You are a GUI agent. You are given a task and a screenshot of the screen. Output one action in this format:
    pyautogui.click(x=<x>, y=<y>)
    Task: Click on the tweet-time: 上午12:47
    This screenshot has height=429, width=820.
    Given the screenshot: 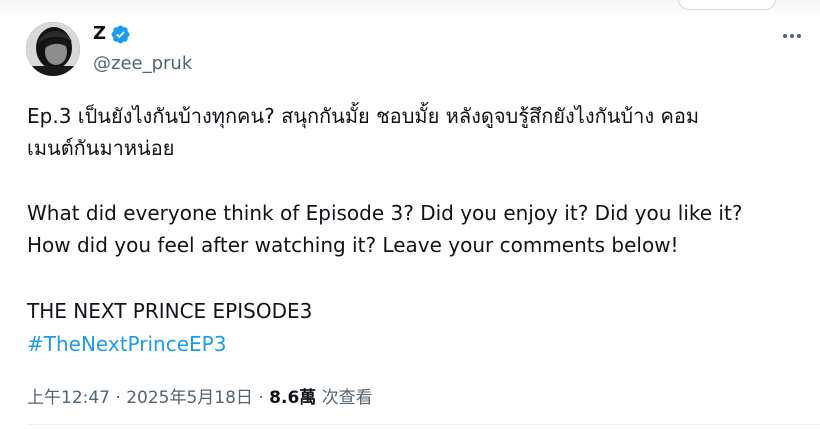 What is the action you would take?
    pyautogui.click(x=68, y=398)
    